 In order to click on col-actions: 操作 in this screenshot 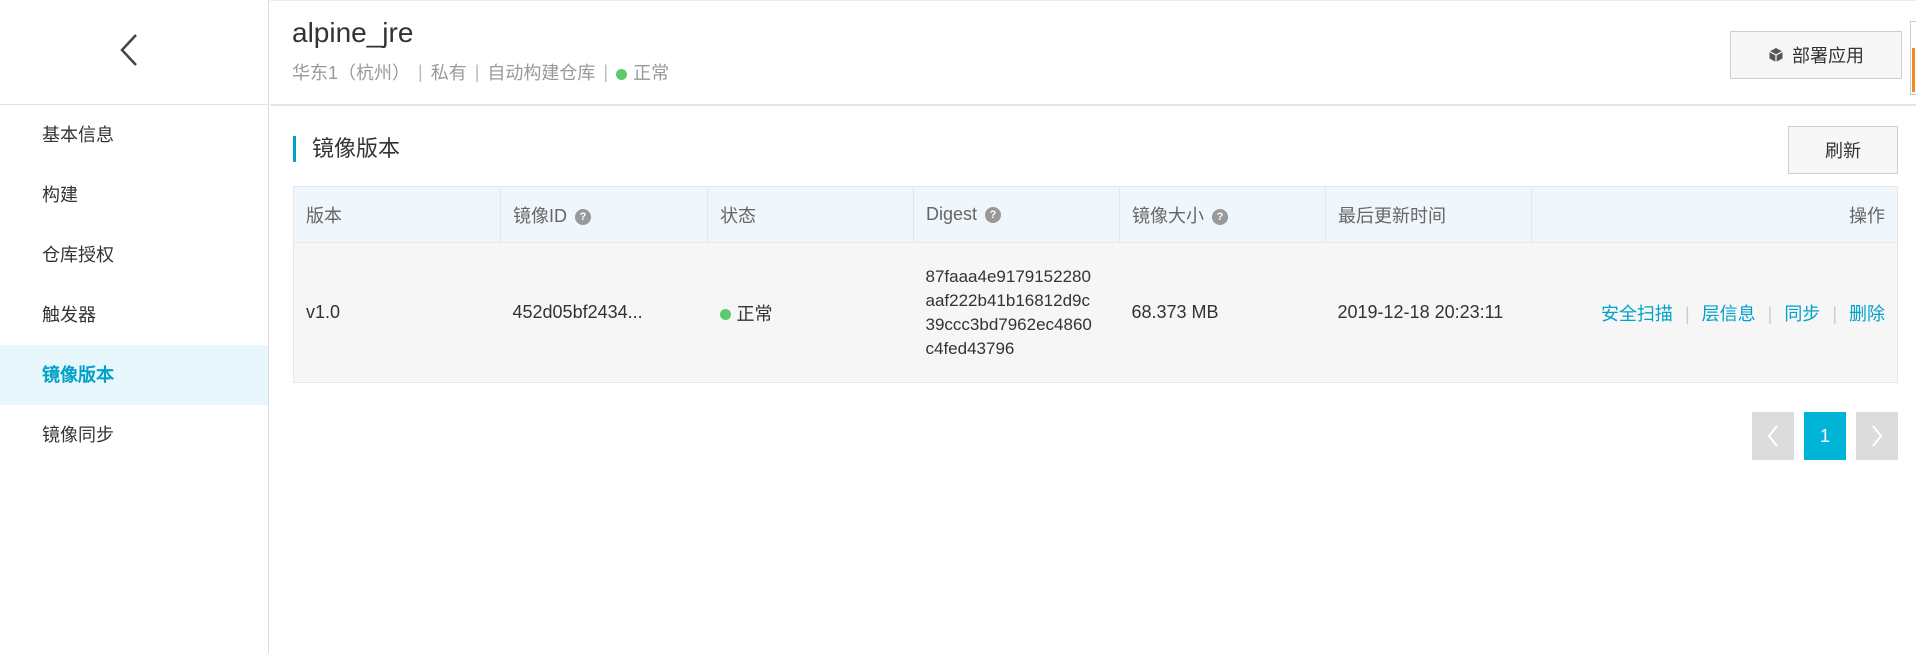, I will do `click(1714, 214)`.